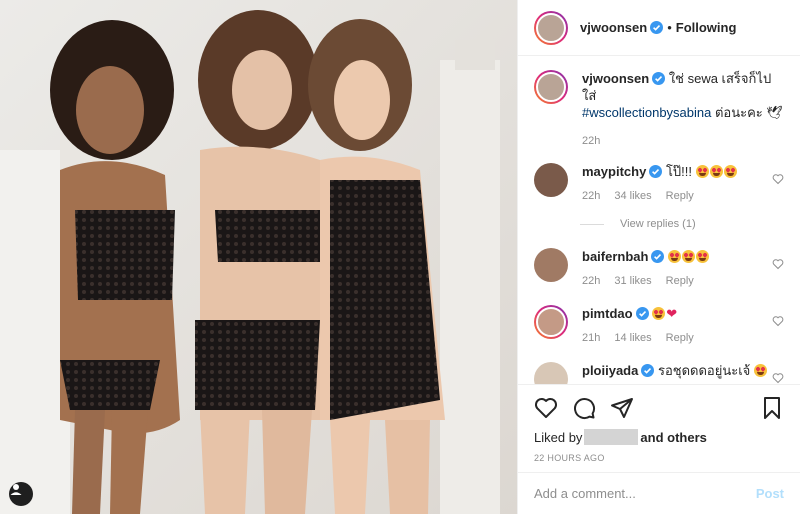 This screenshot has width=800, height=514. Describe the element at coordinates (16, 489) in the screenshot. I see `user-icon` at that location.